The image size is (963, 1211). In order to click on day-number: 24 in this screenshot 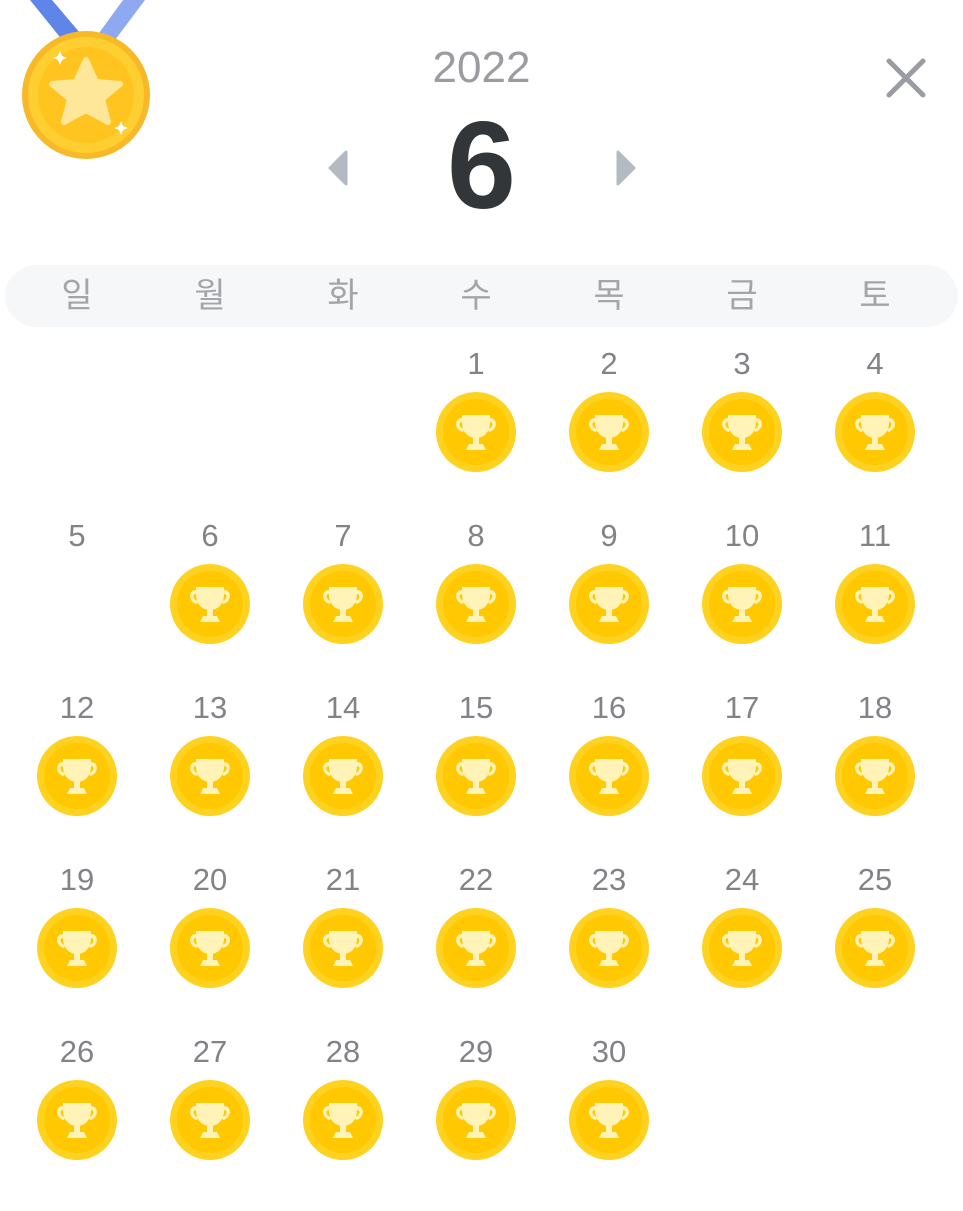, I will do `click(742, 879)`.